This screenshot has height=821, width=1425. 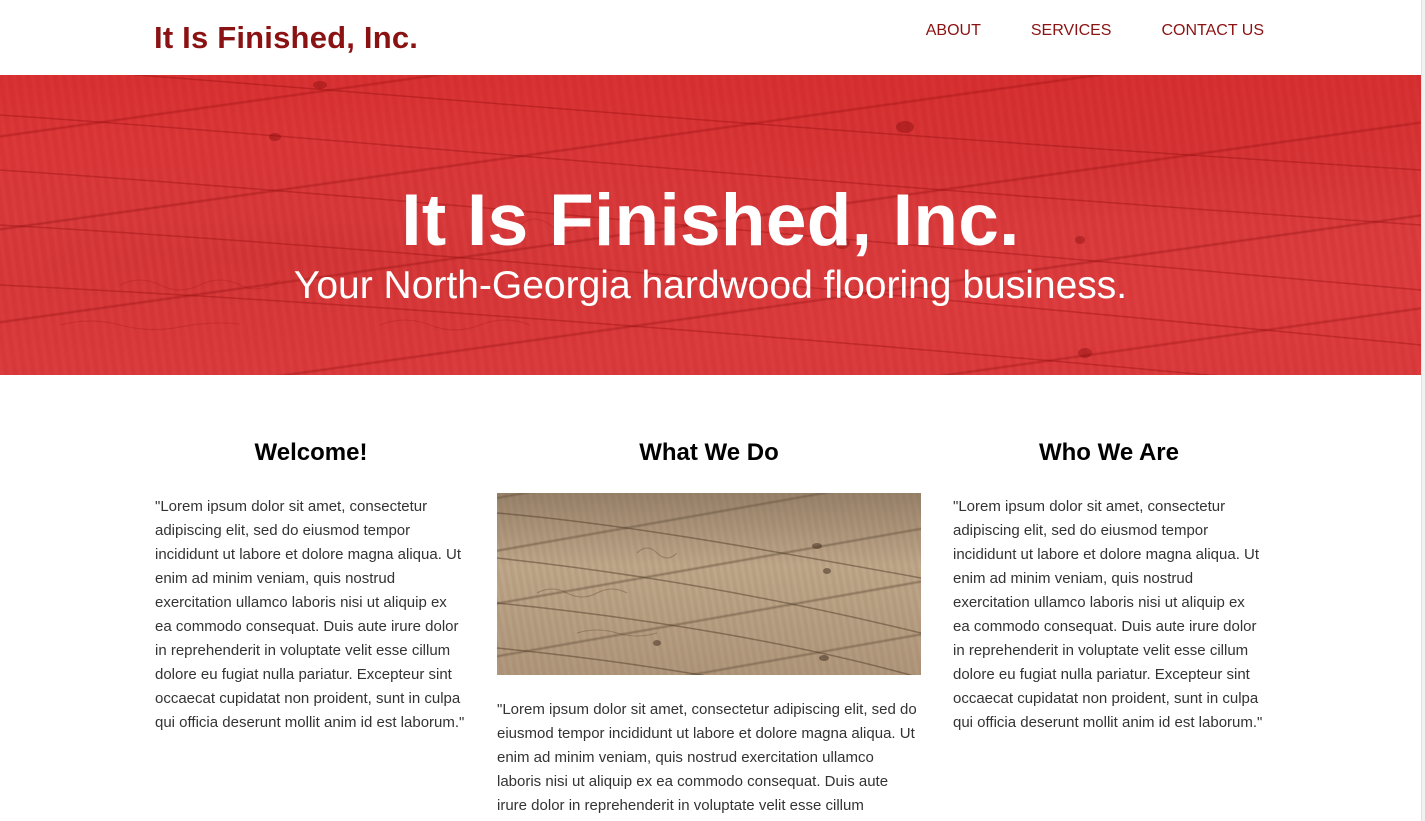 I want to click on who-we-are-heading: Who We Are, so click(x=1108, y=452).